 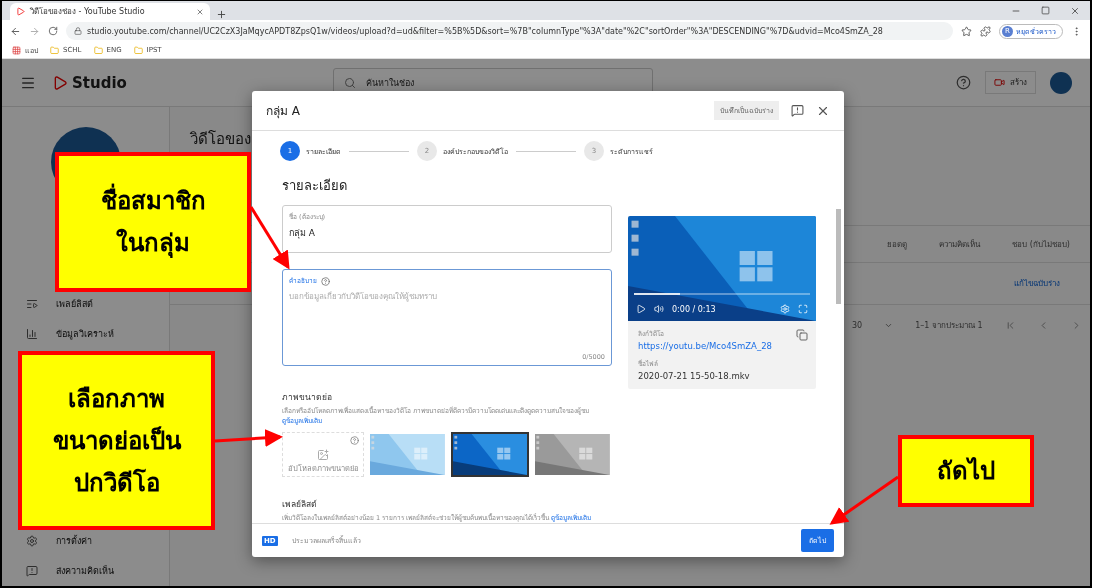 I want to click on maximize-icon, so click(x=1045, y=10).